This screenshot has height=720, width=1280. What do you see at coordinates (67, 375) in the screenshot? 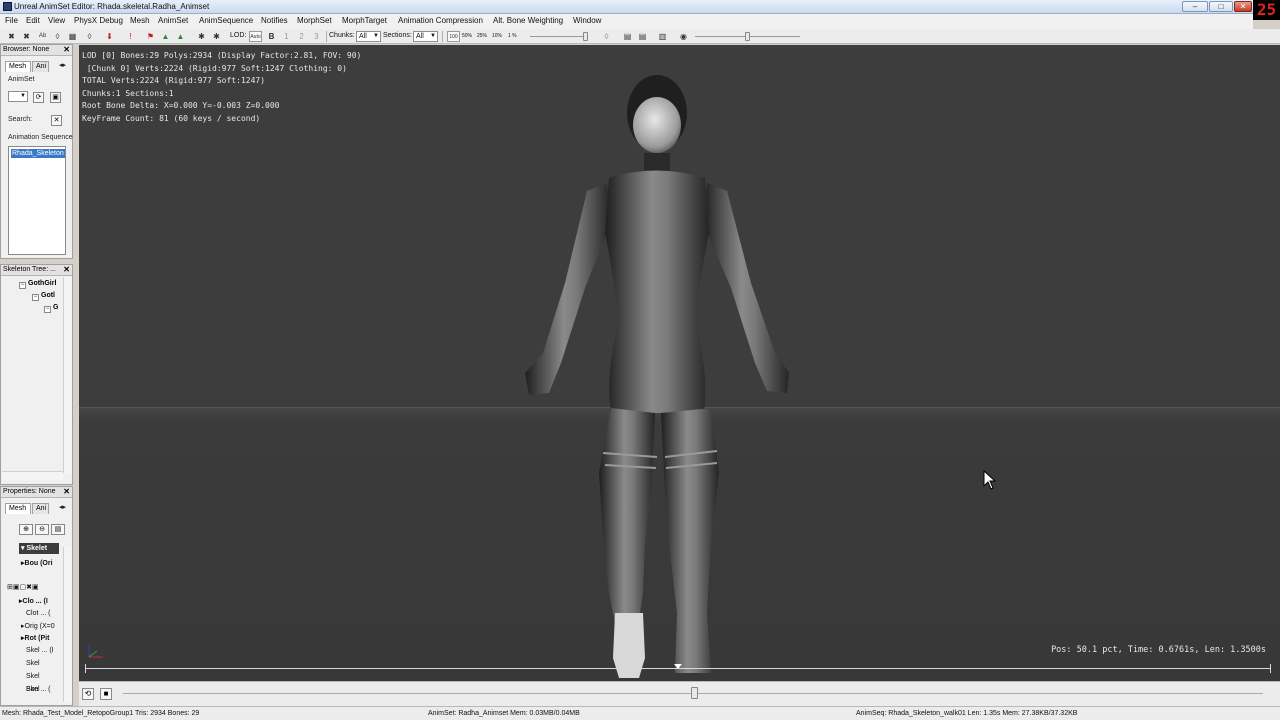
I see `skeleton-tree-vscrollbar` at bounding box center [67, 375].